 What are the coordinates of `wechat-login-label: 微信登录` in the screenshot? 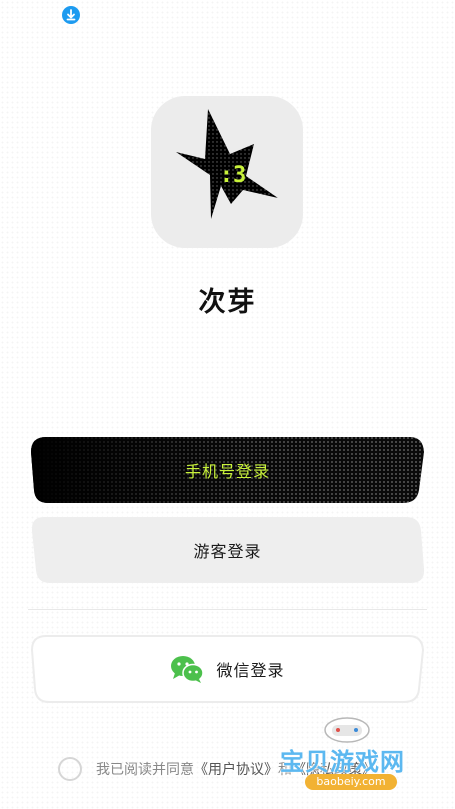 It's located at (250, 670).